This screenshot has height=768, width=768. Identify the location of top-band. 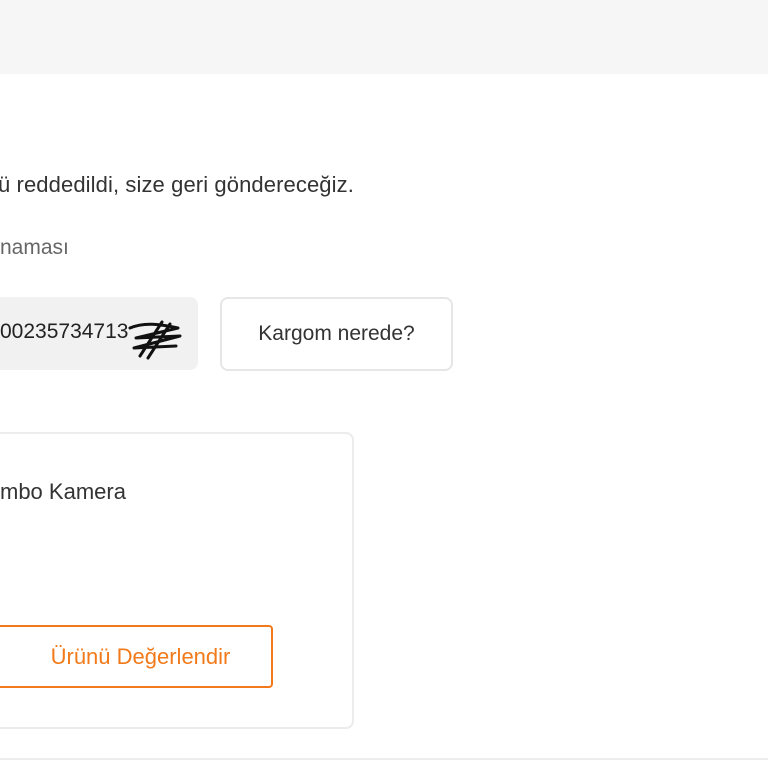
(384, 37).